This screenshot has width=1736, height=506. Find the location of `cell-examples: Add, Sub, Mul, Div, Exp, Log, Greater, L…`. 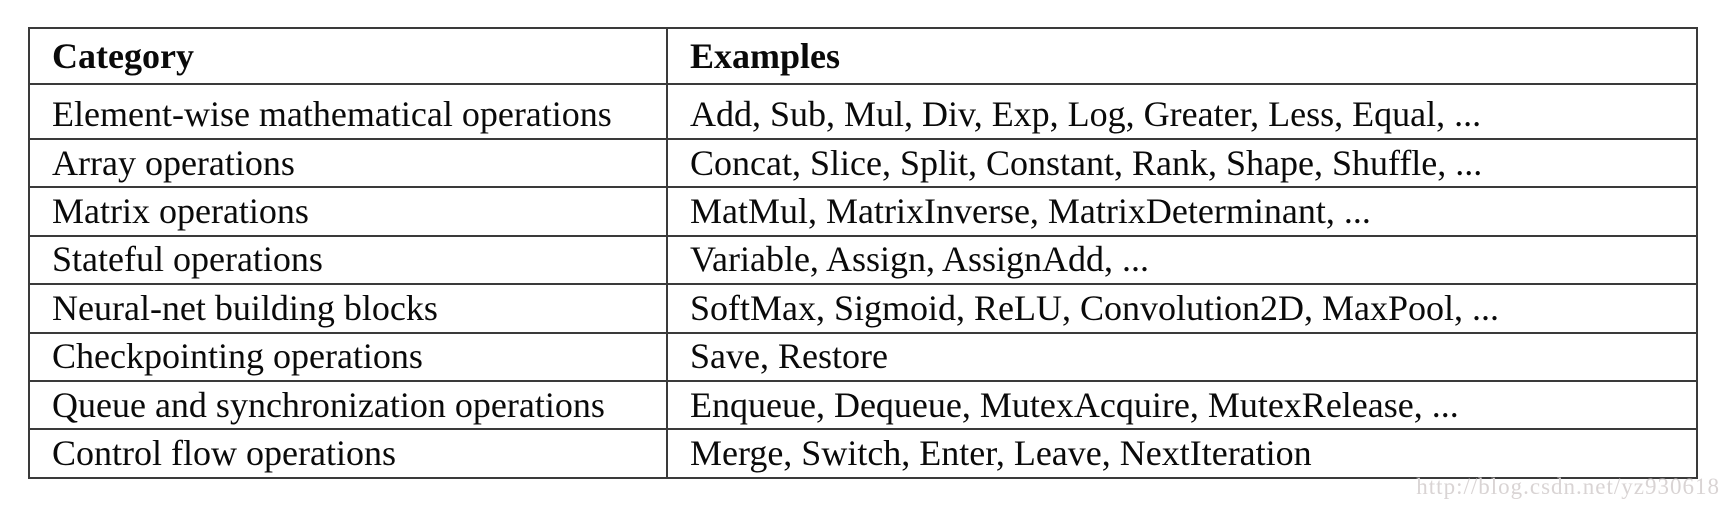

cell-examples: Add, Sub, Mul, Div, Exp, Log, Greater, L… is located at coordinates (1182, 111).